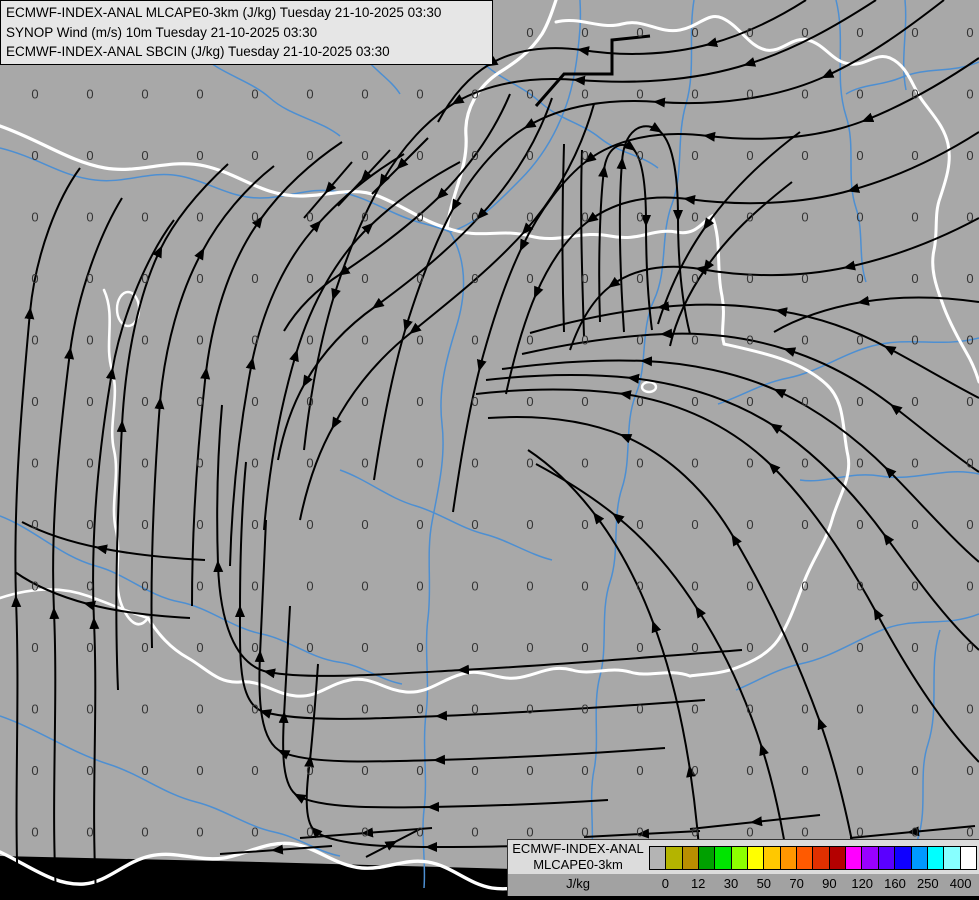 The image size is (979, 900). I want to click on legend-tick-label: 250, so click(927, 883).